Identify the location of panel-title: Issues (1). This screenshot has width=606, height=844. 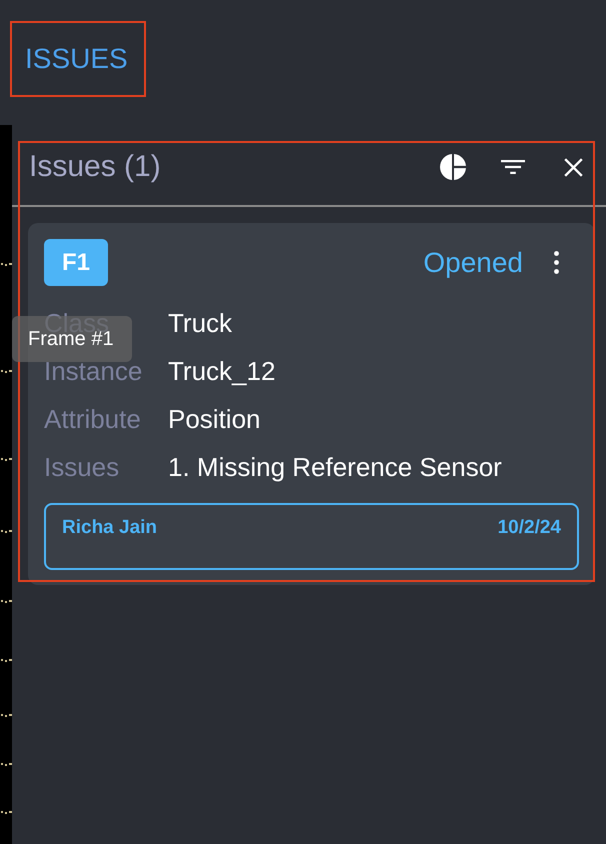
(95, 167).